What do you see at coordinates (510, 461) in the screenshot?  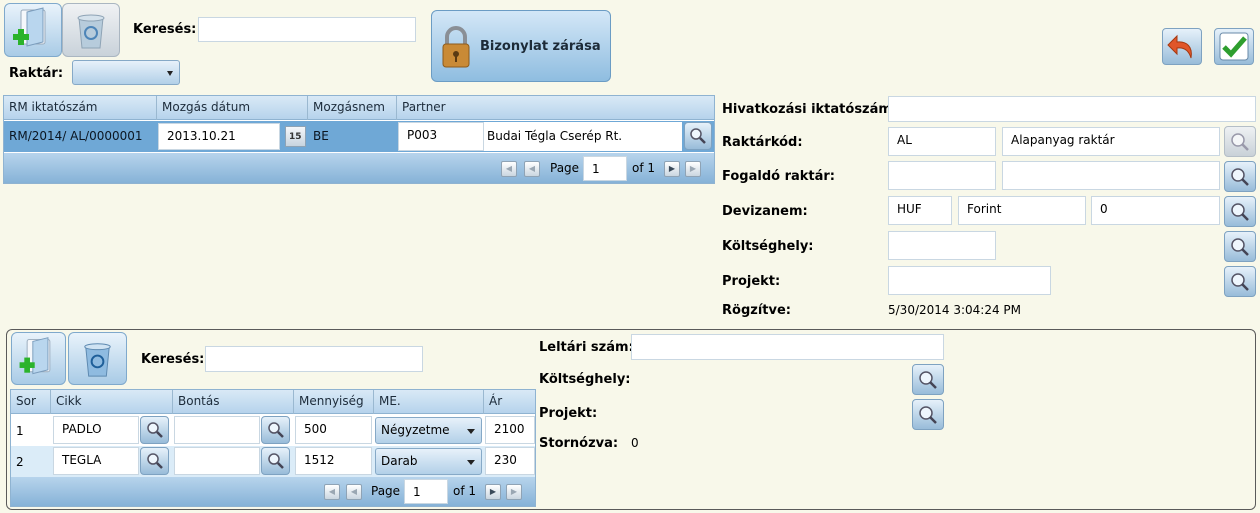 I see `price-input: 230` at bounding box center [510, 461].